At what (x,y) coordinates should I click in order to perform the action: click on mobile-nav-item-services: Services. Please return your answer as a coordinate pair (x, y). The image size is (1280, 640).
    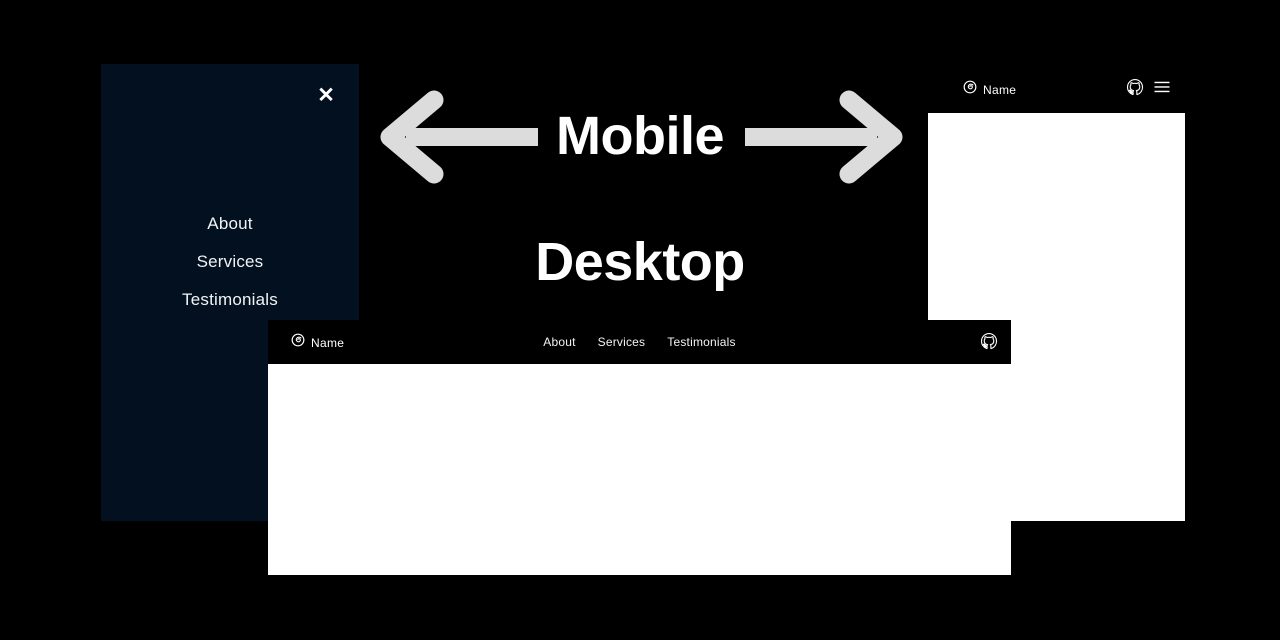
    Looking at the image, I should click on (230, 262).